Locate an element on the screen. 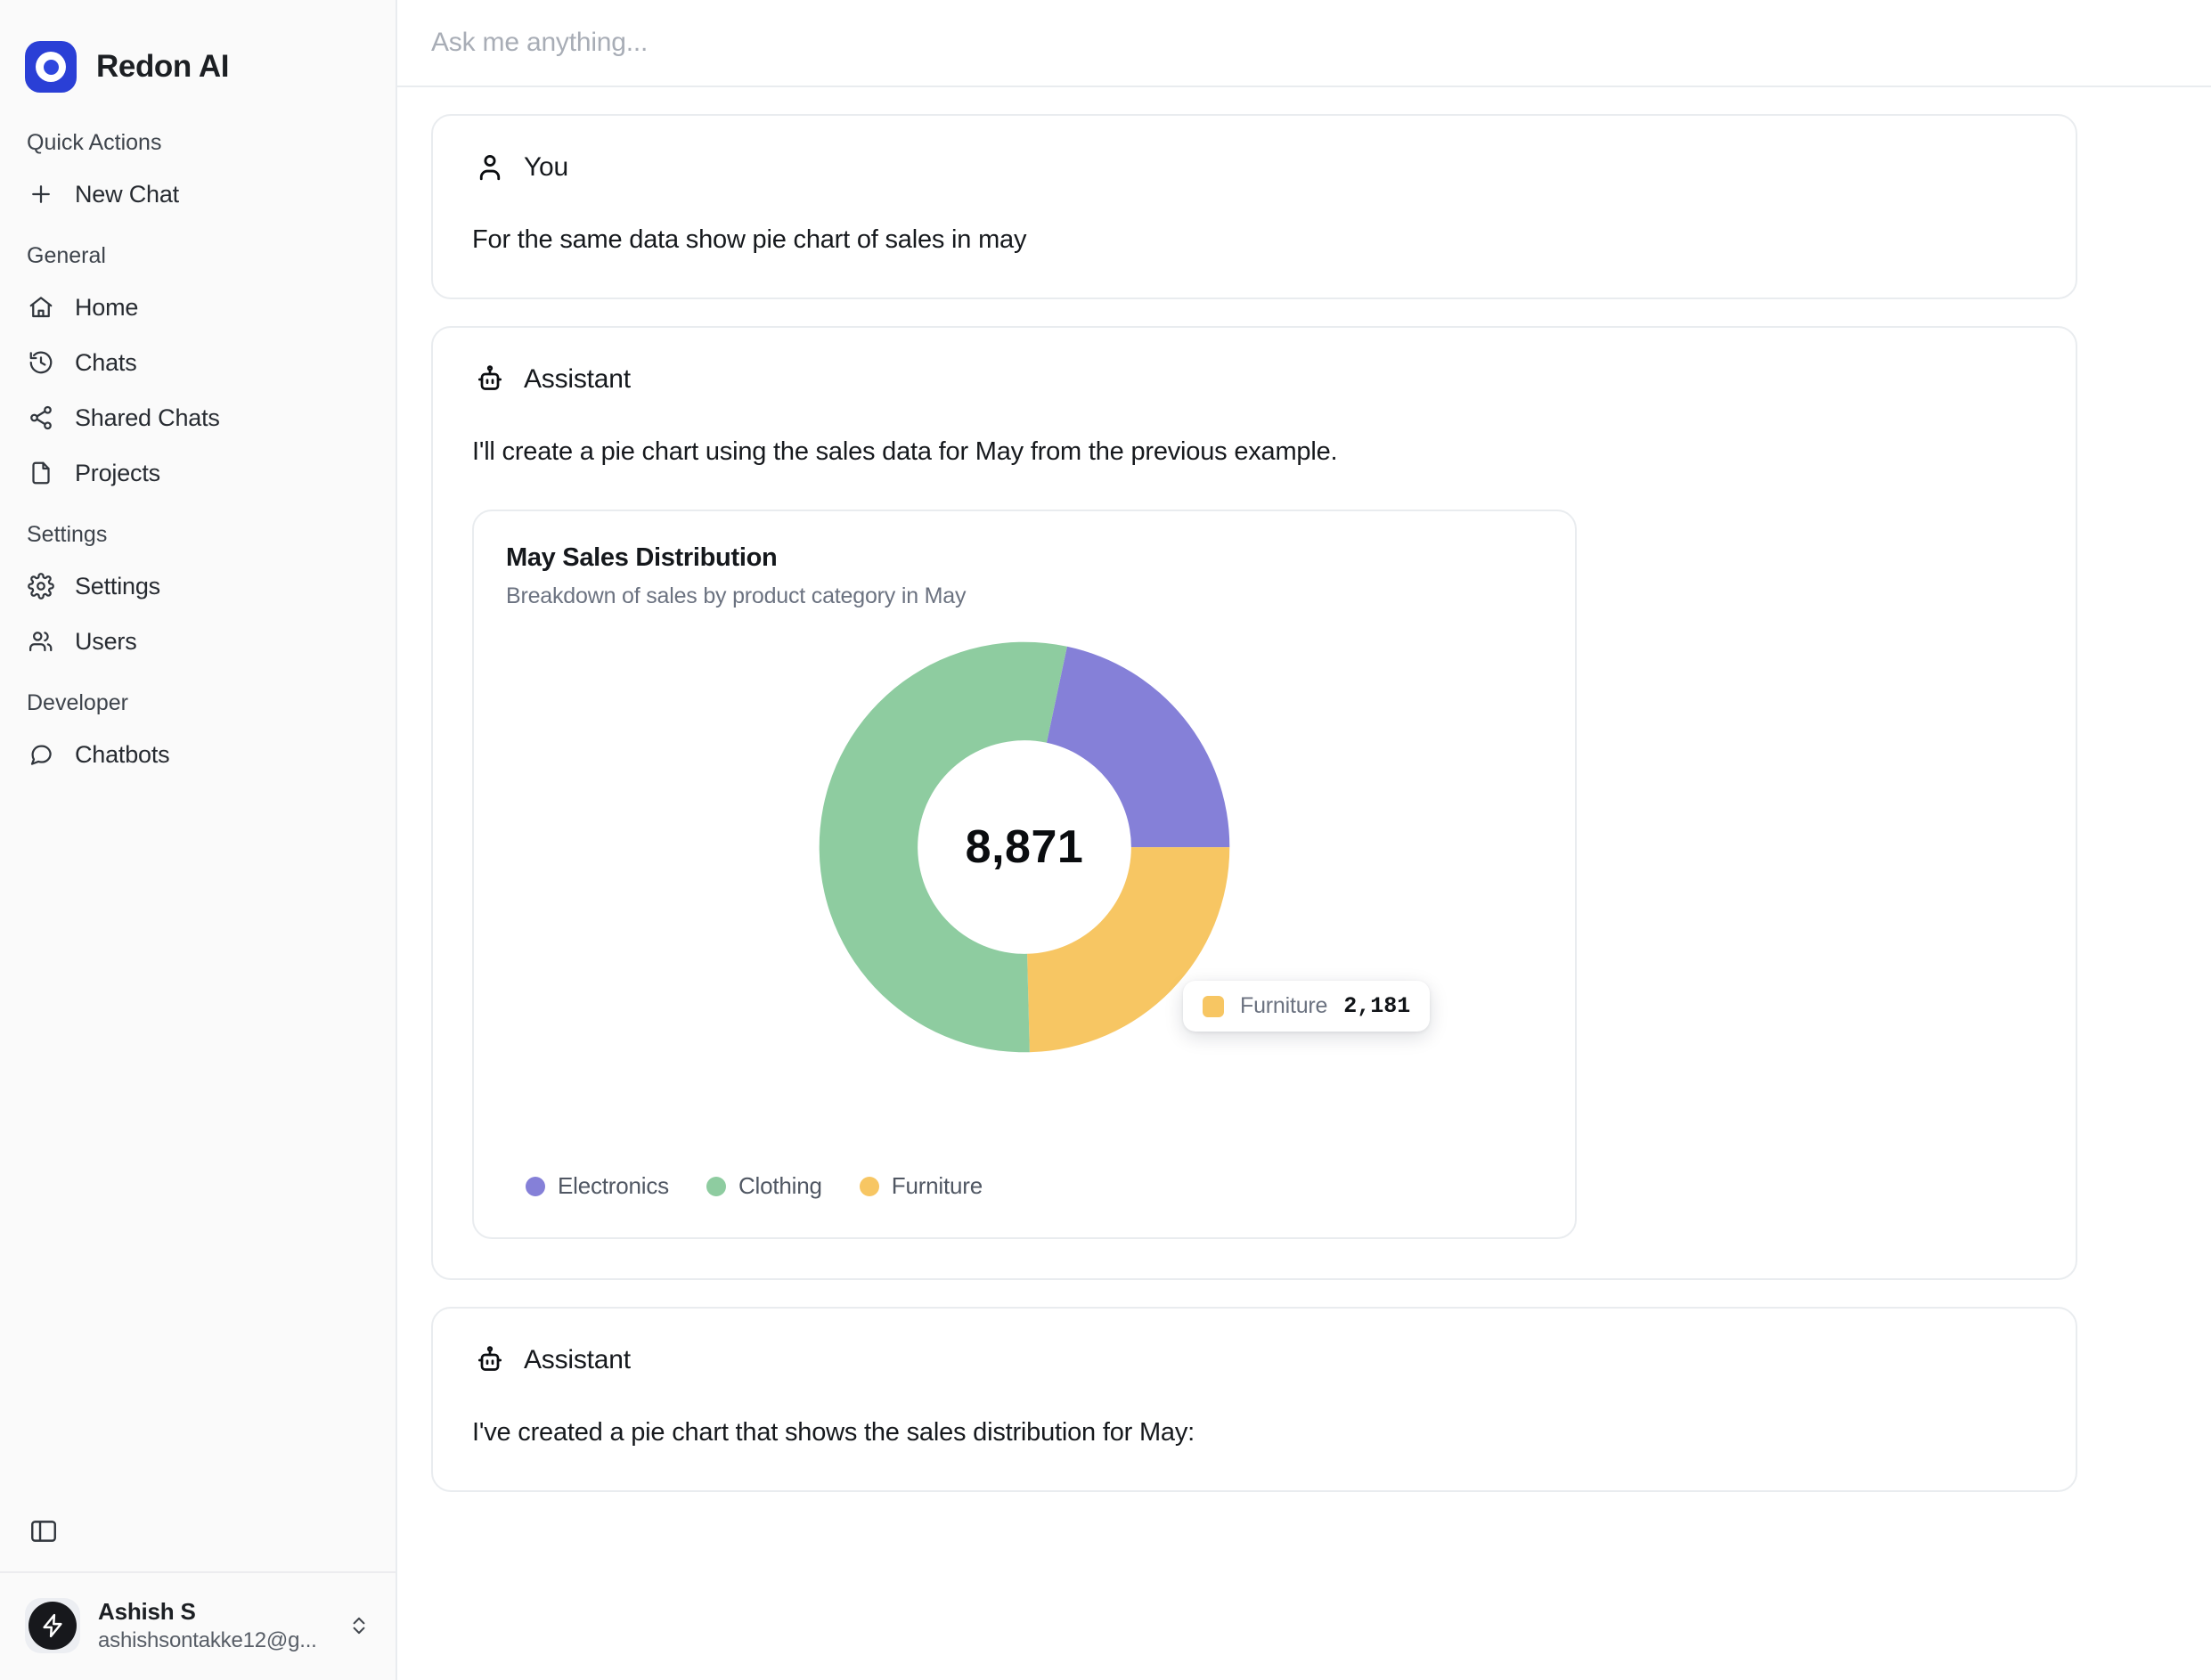  sidebar-item-label: Settings is located at coordinates (117, 586).